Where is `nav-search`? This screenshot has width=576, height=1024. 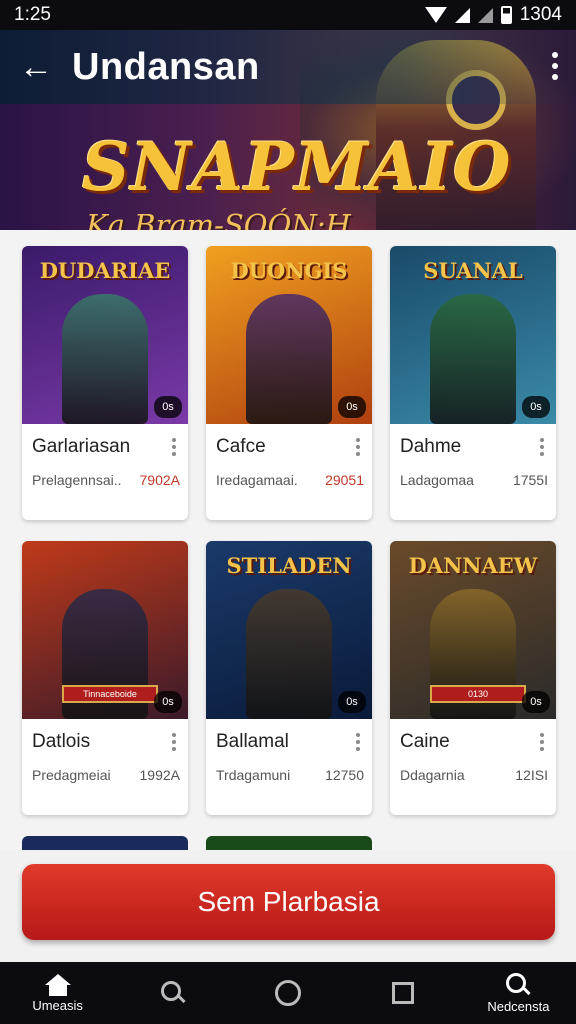
nav-search is located at coordinates (172, 993).